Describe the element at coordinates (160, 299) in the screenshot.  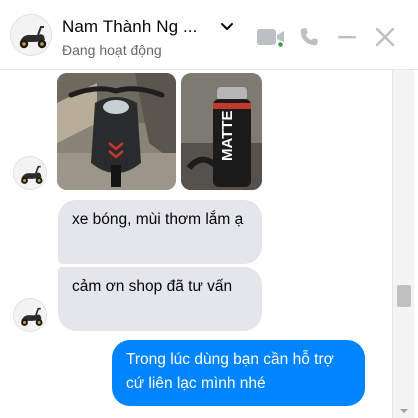
I see `incoming-message: cảm ơn shop đã tư vấn` at that location.